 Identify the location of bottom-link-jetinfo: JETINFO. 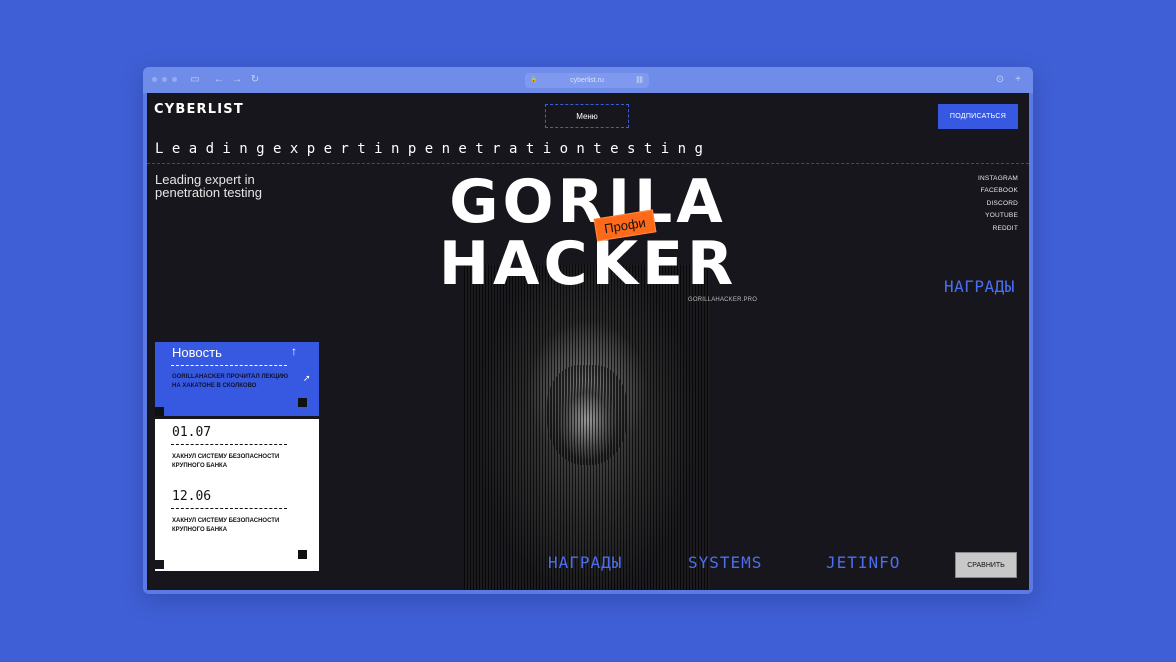
(863, 562).